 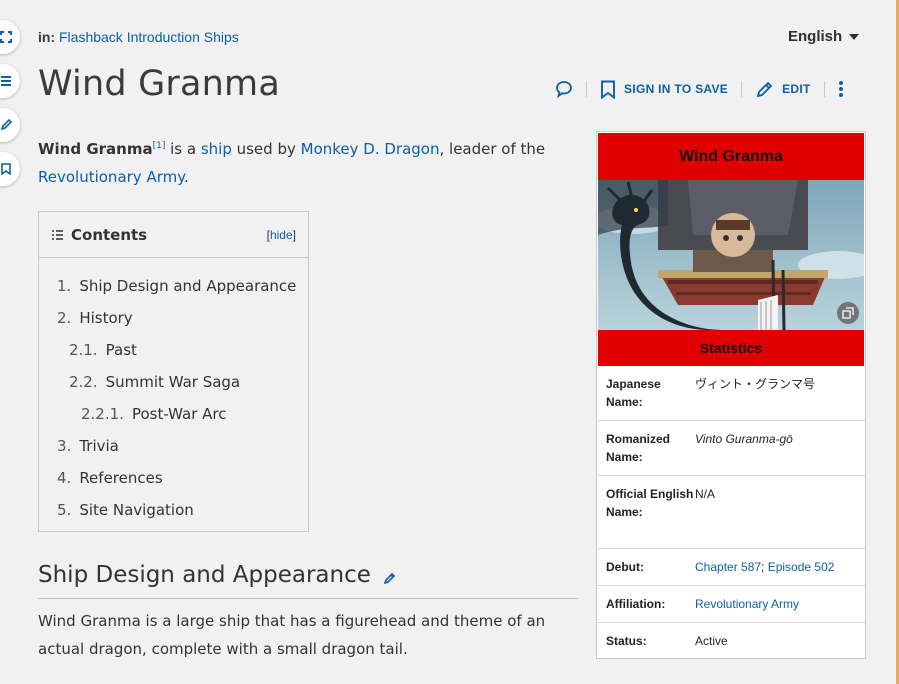 I want to click on toc-item: 3. Trivia, so click(x=173, y=446).